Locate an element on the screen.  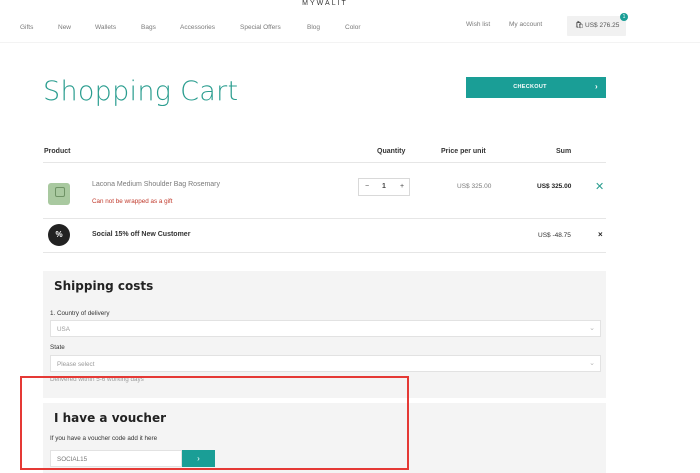
nav-item-color: Color is located at coordinates (353, 27).